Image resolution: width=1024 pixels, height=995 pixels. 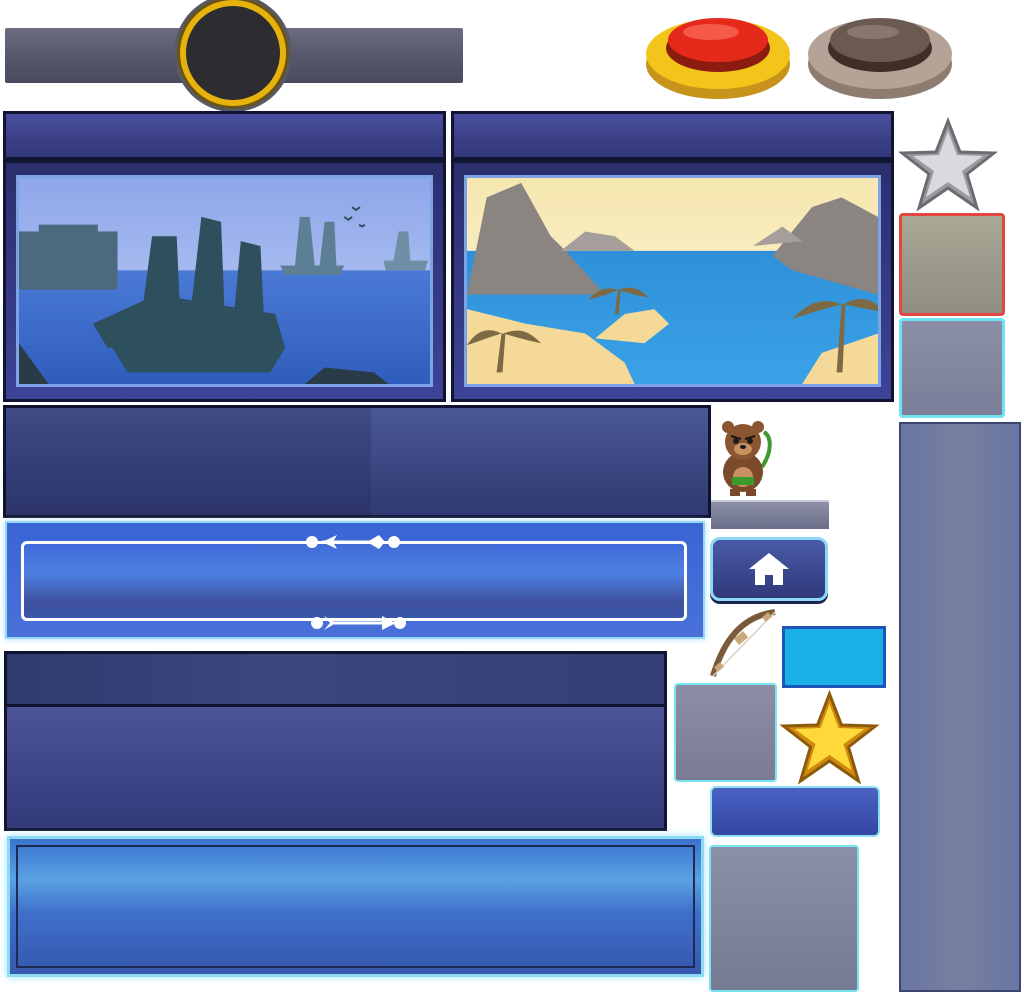 What do you see at coordinates (784, 918) in the screenshot?
I see `large-grey-tile` at bounding box center [784, 918].